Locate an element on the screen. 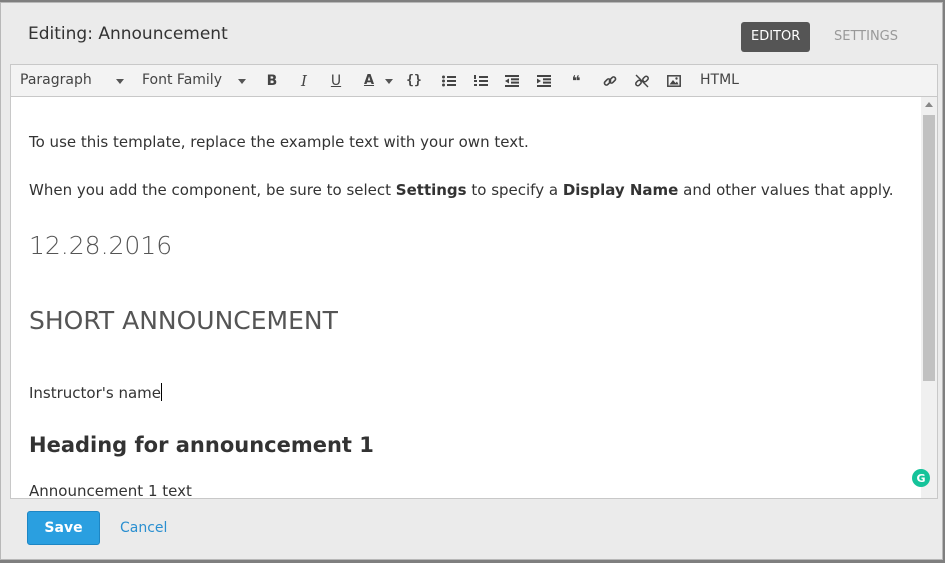 The image size is (945, 563). indent-icon is located at coordinates (544, 80).